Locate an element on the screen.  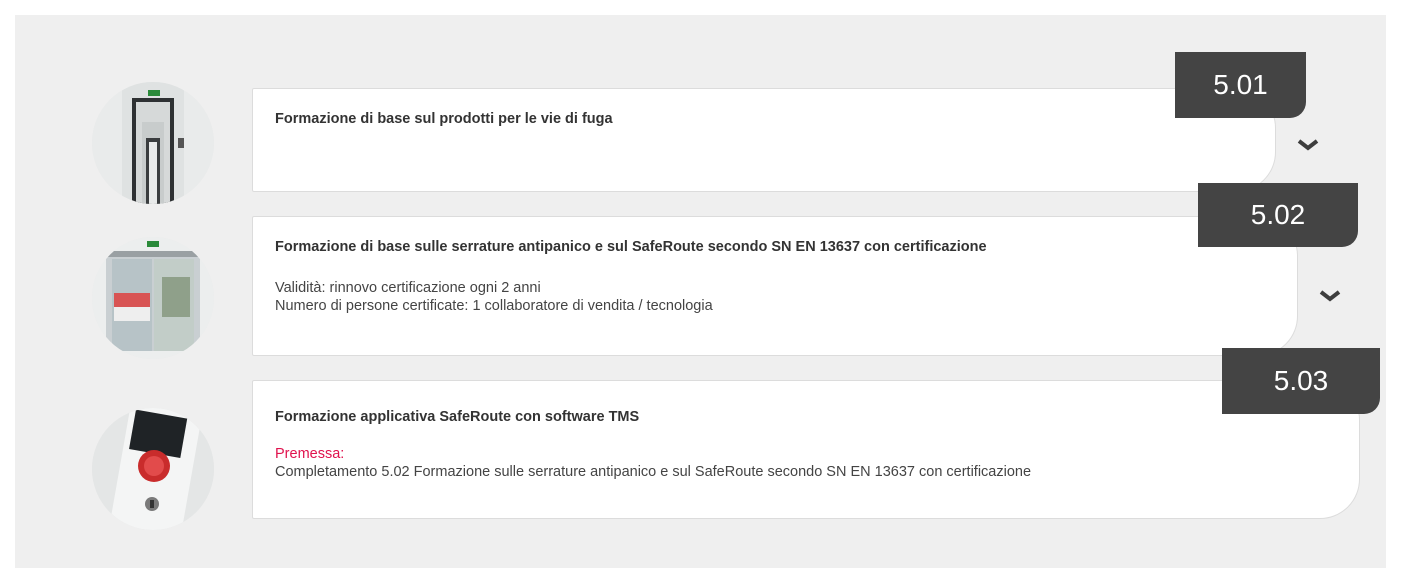
premessa-label: Premessa: is located at coordinates (310, 454).